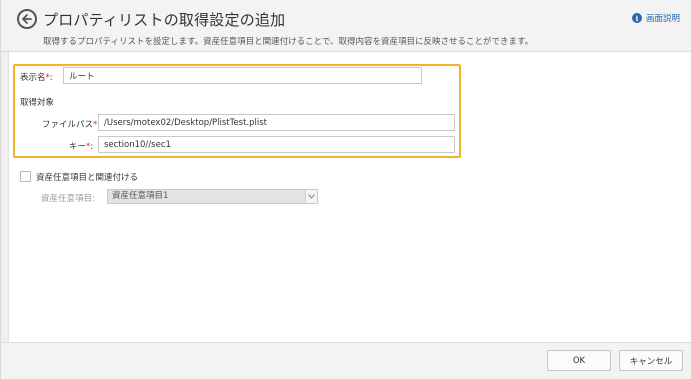 This screenshot has height=379, width=691. I want to click on ok-button: OK, so click(579, 360).